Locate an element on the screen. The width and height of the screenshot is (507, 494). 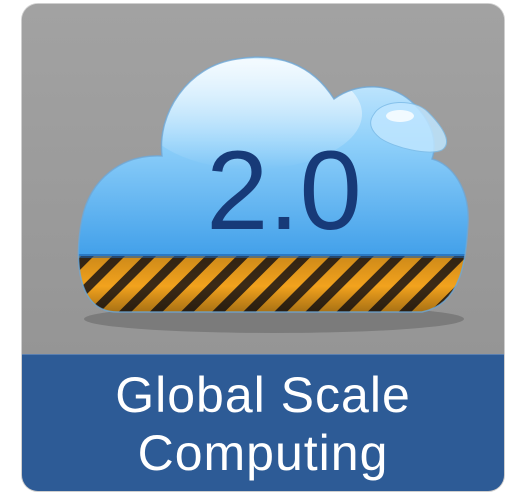
caption-line-2: Computing is located at coordinates (263, 452).